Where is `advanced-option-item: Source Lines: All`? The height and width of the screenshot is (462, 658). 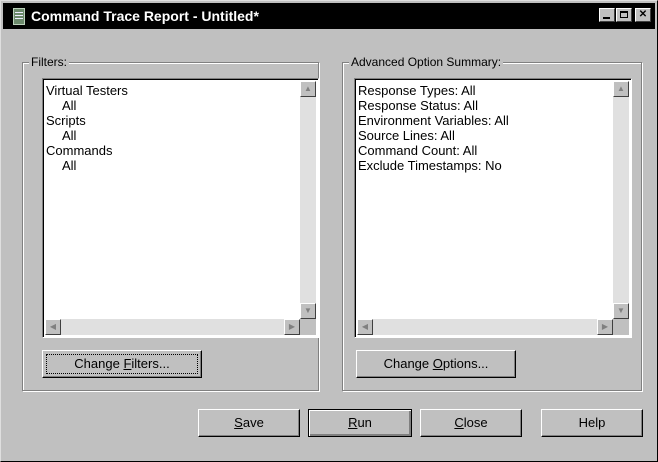 advanced-option-item: Source Lines: All is located at coordinates (433, 135).